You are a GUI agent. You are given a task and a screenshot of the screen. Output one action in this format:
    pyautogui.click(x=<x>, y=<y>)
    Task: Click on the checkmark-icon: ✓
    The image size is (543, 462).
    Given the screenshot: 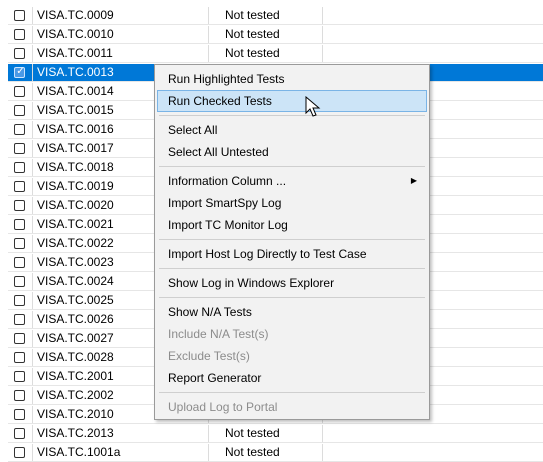 What is the action you would take?
    pyautogui.click(x=20, y=71)
    